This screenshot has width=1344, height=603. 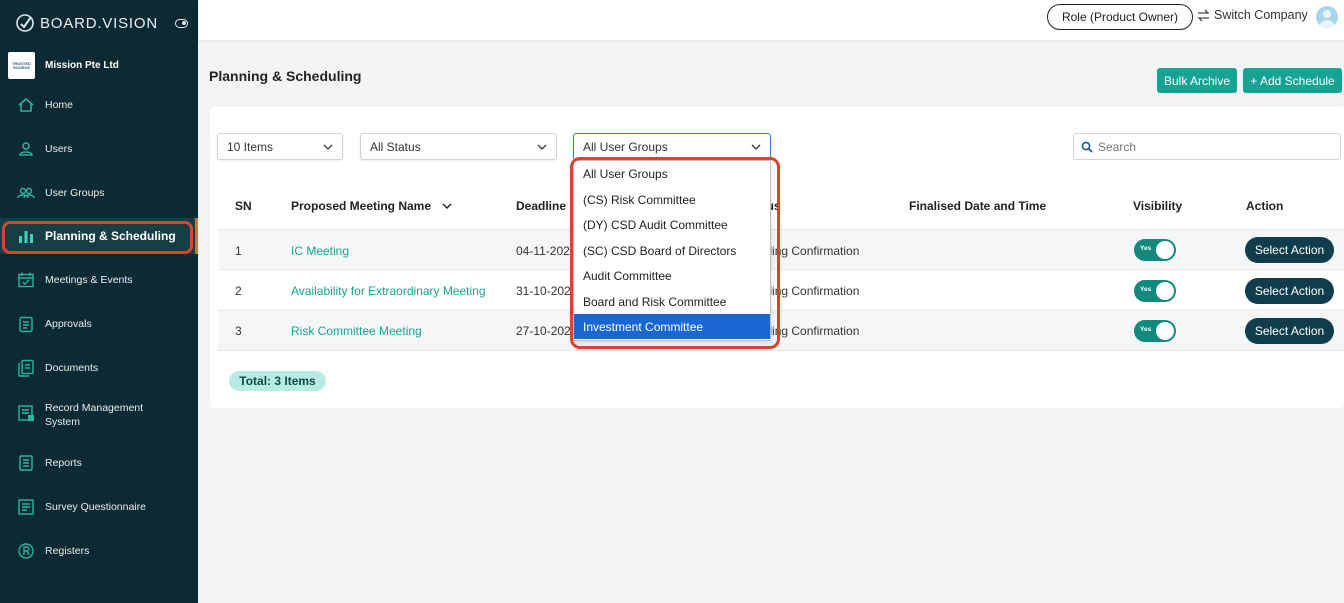 I want to click on clipboard-icon, so click(x=26, y=324).